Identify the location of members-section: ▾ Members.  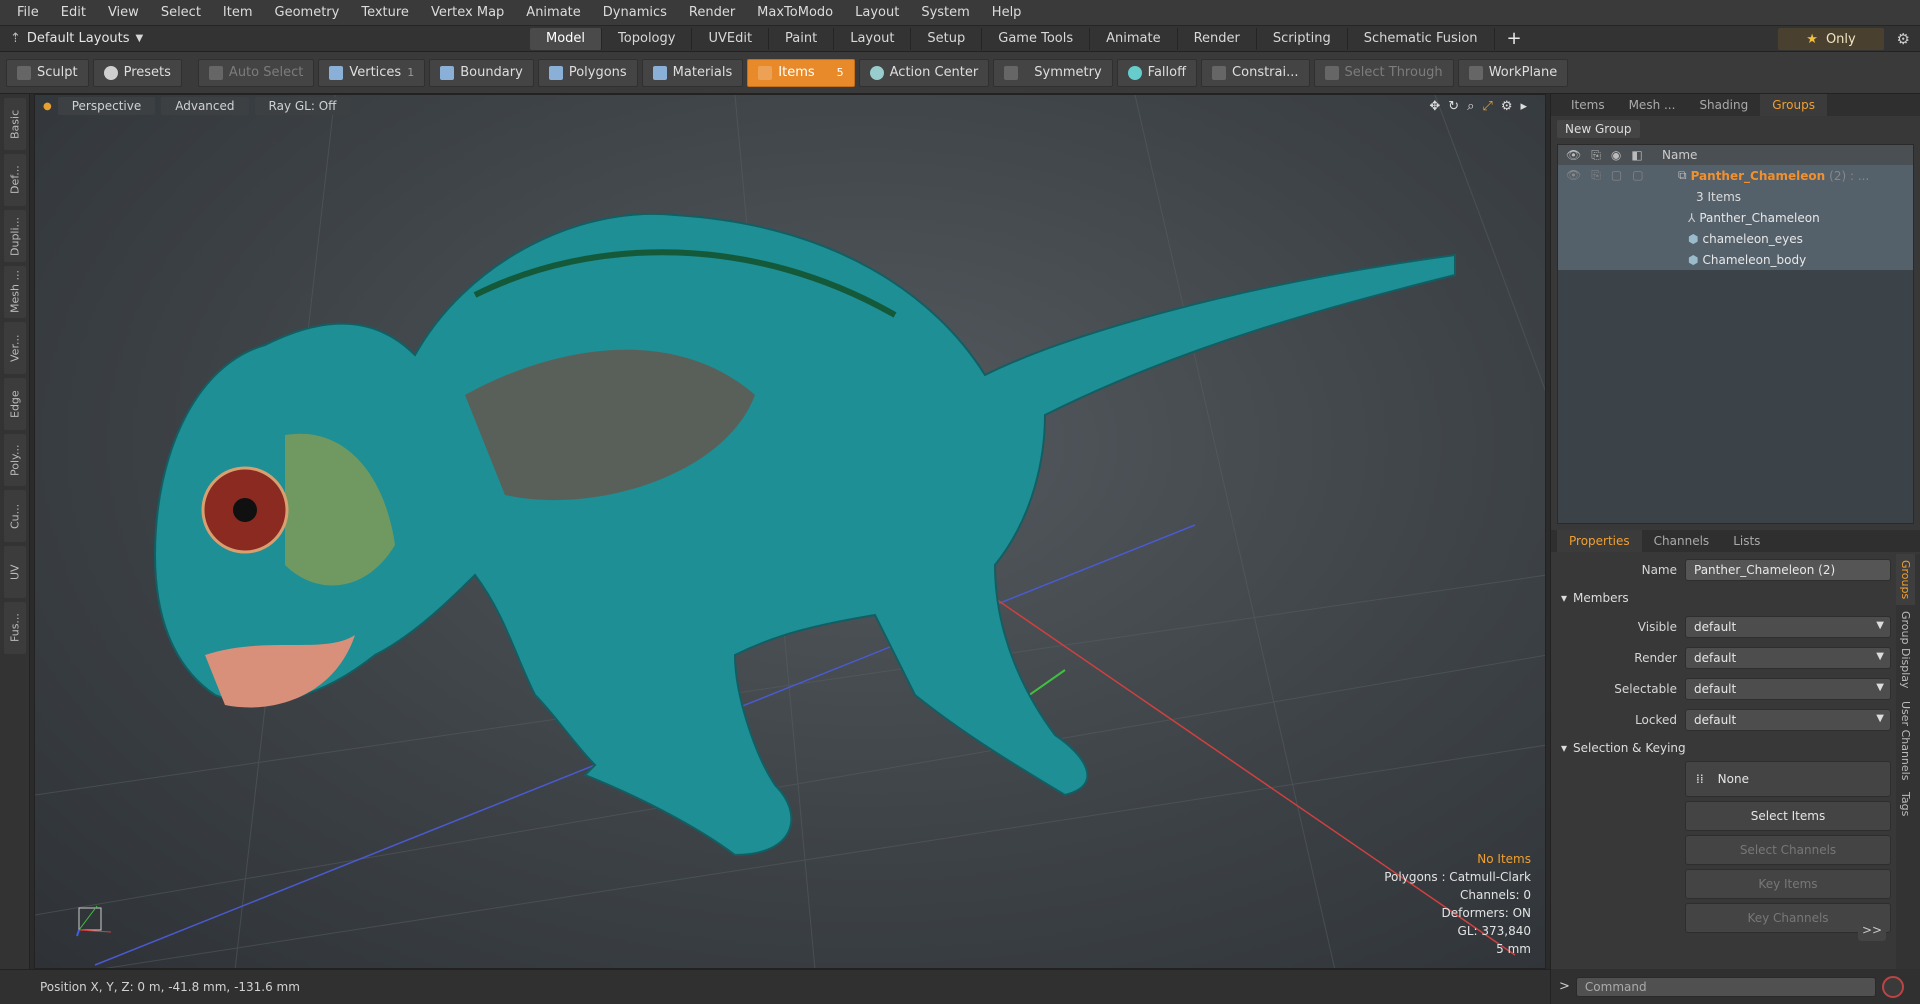
(1721, 598).